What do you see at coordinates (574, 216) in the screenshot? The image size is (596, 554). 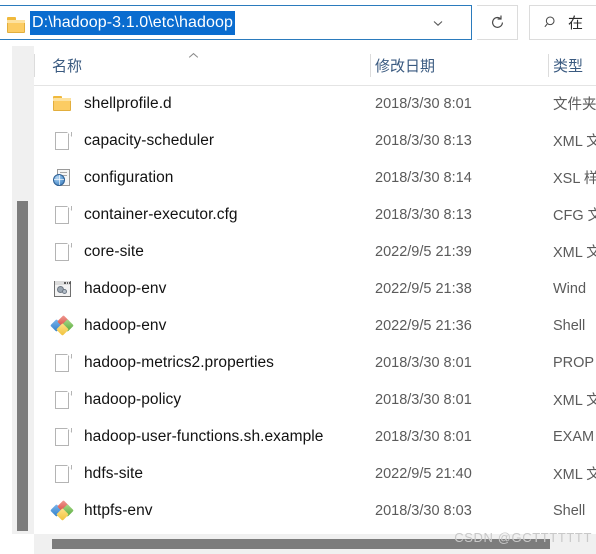 I see `file-type-cell: CFG 文` at bounding box center [574, 216].